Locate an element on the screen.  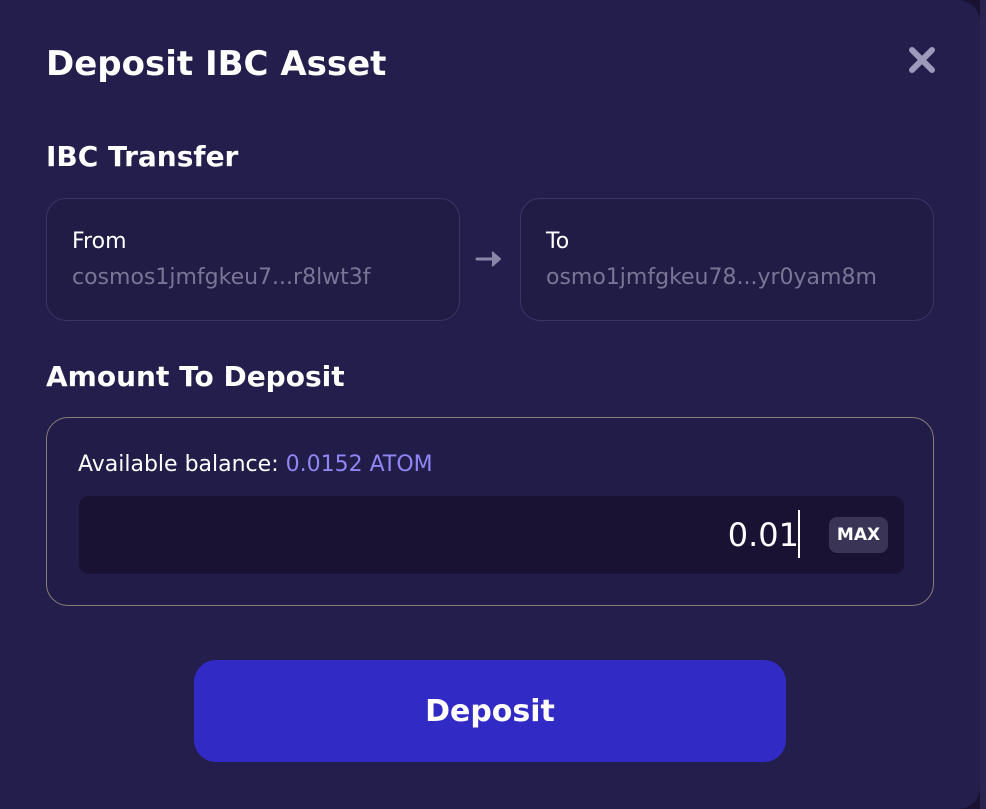
balance-label: Available balance: is located at coordinates (178, 464).